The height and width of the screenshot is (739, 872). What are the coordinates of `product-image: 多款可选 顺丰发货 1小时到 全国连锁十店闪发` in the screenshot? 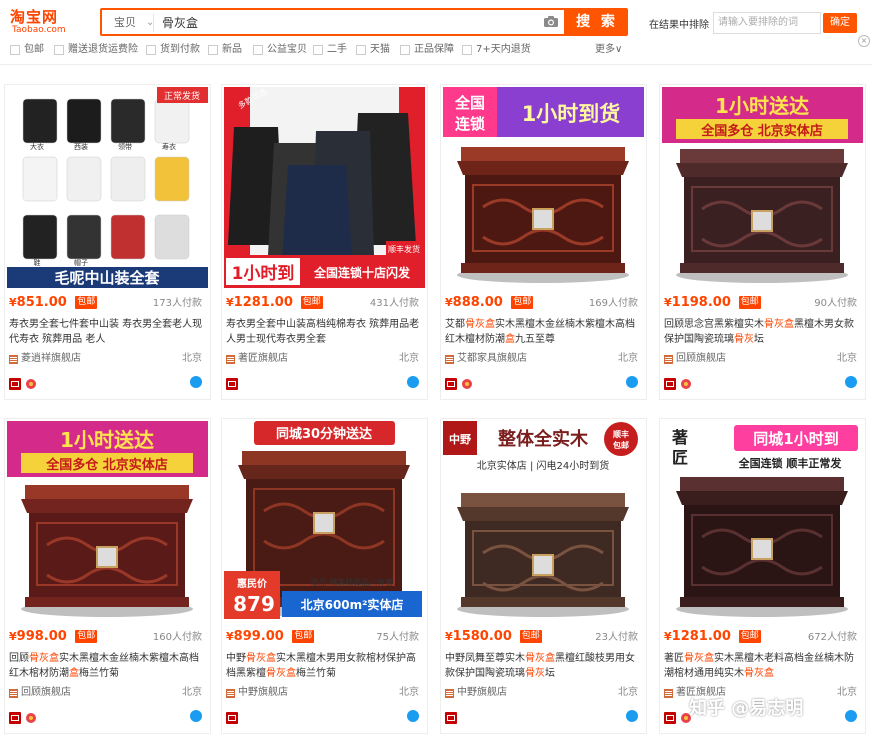 It's located at (324, 187).